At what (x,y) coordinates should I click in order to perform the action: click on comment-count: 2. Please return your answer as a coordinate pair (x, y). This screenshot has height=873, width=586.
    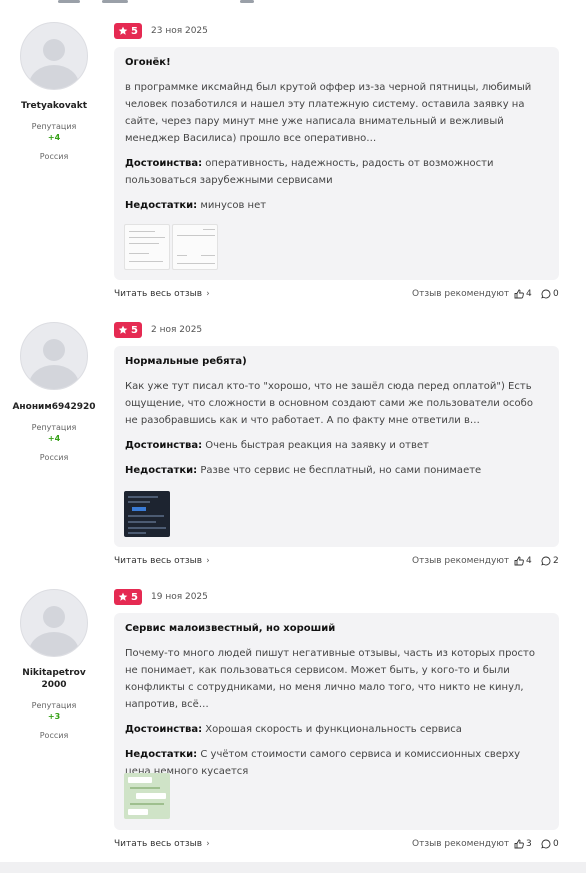
    Looking at the image, I should click on (556, 561).